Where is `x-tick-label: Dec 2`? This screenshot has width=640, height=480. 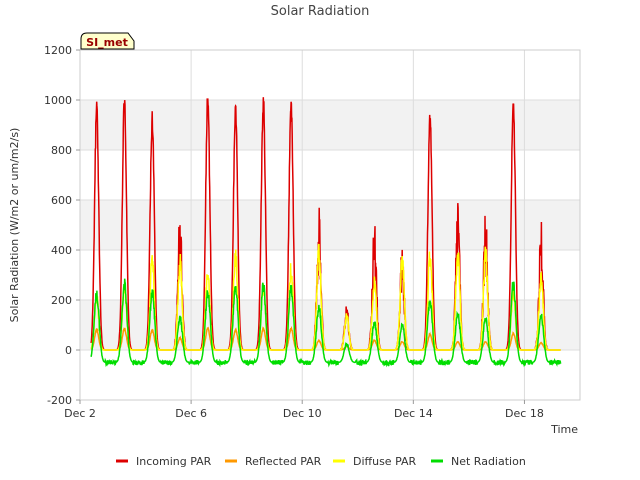 x-tick-label: Dec 2 is located at coordinates (80, 413).